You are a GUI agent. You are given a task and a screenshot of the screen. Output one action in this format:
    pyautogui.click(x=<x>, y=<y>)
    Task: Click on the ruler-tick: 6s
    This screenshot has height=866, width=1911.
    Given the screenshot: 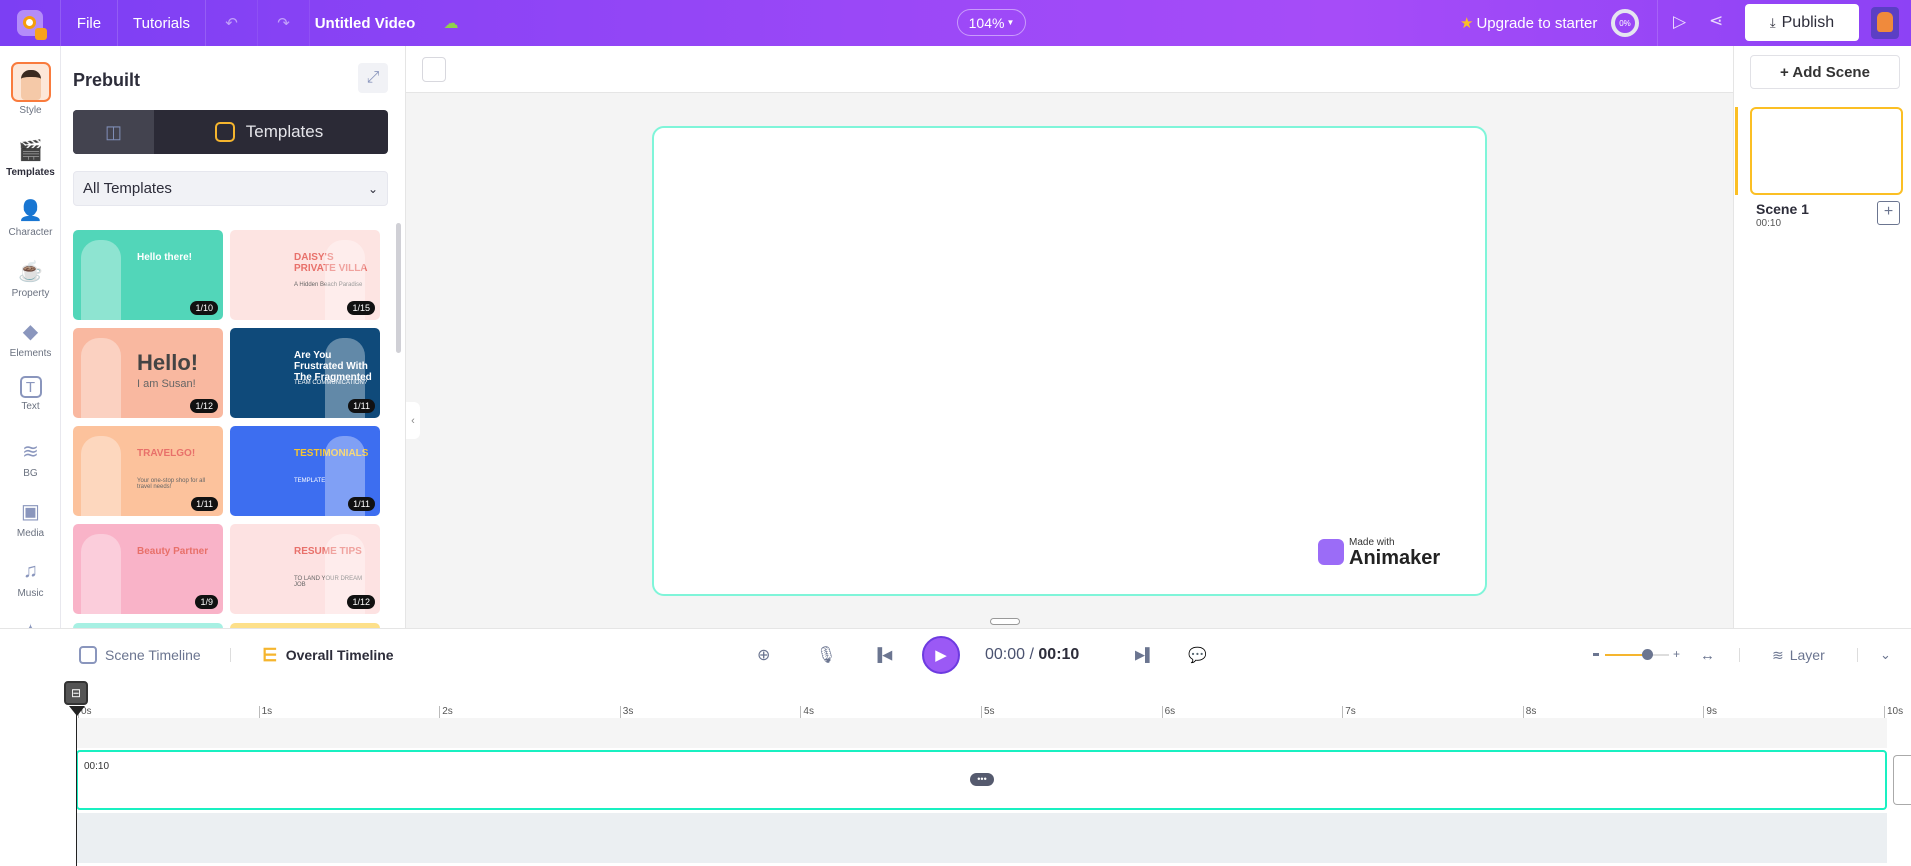 What is the action you would take?
    pyautogui.click(x=1168, y=712)
    